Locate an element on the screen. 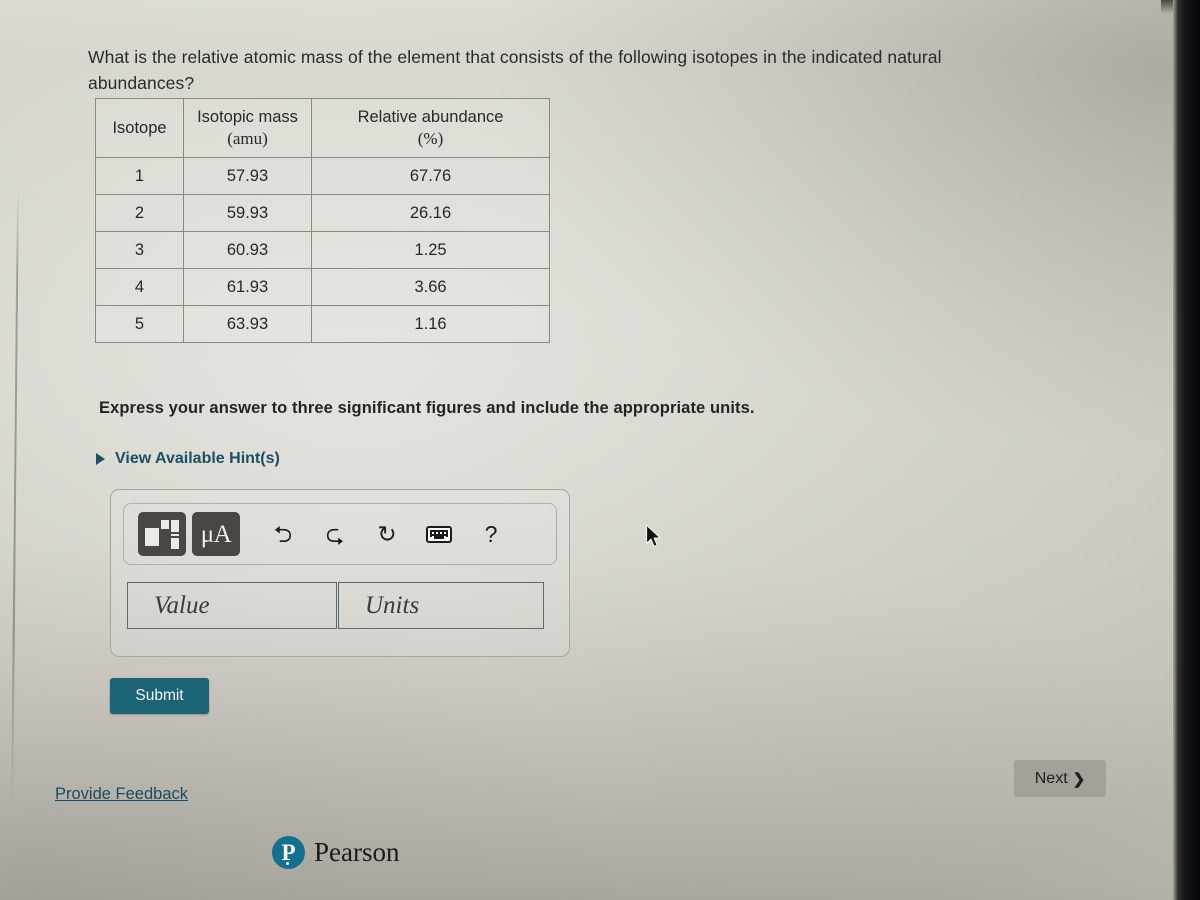  cell-isotope: 3 is located at coordinates (139, 250).